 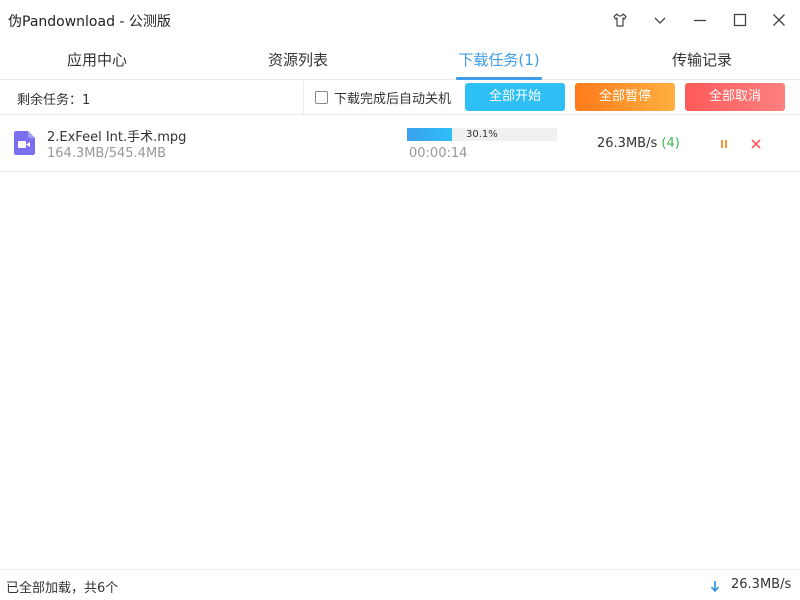 What do you see at coordinates (482, 134) in the screenshot?
I see `progress-percent: 30.1%` at bounding box center [482, 134].